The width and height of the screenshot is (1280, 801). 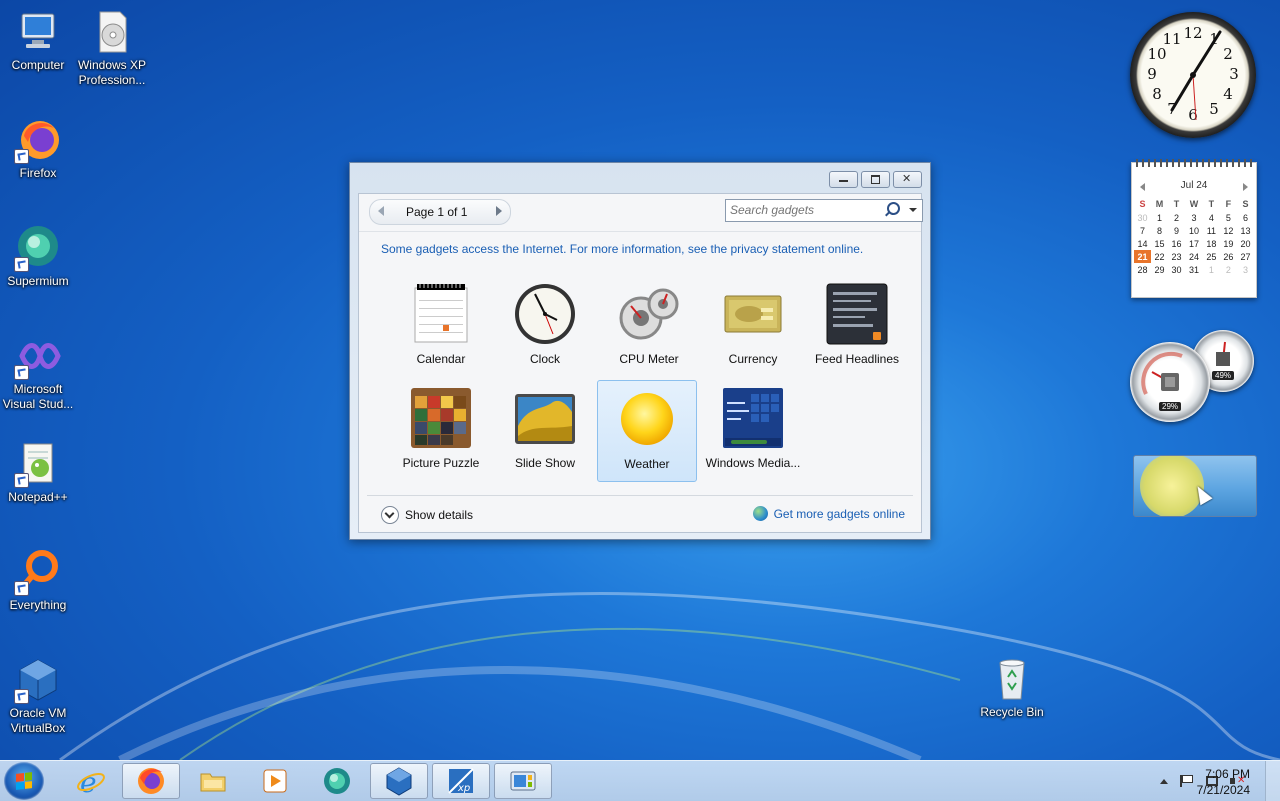 What do you see at coordinates (544, 359) in the screenshot?
I see `gadget-label: Clock` at bounding box center [544, 359].